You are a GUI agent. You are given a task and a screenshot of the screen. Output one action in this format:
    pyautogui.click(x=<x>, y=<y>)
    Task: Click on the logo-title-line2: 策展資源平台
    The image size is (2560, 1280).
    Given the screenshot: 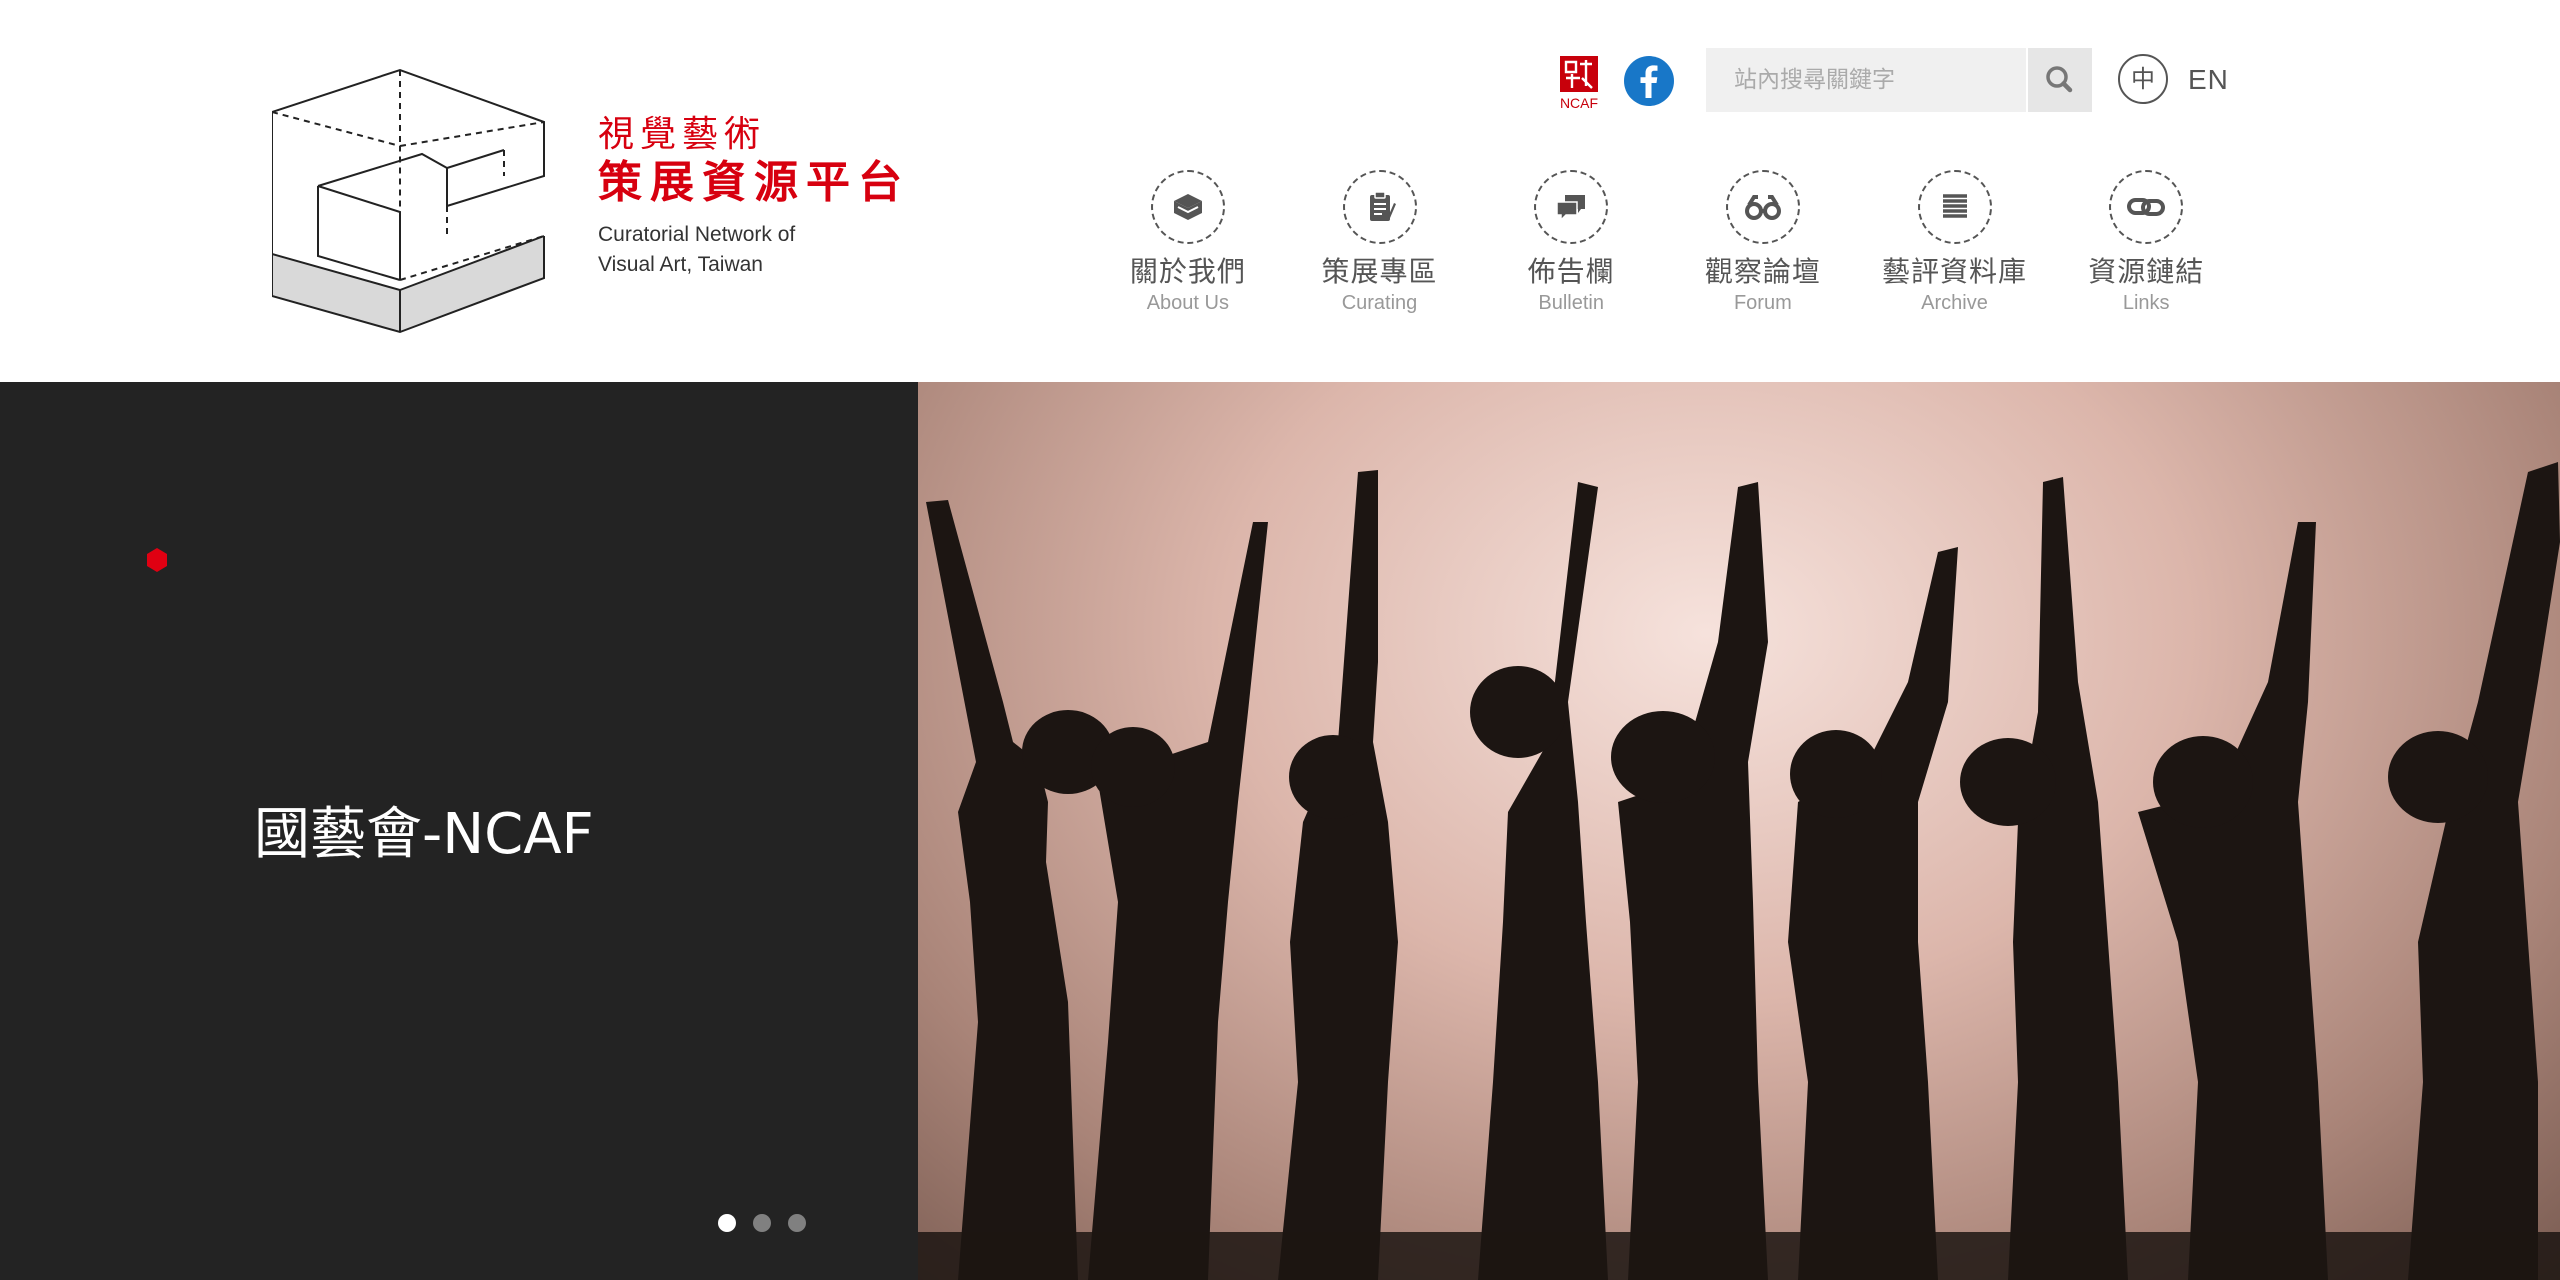 What is the action you would take?
    pyautogui.click(x=754, y=182)
    